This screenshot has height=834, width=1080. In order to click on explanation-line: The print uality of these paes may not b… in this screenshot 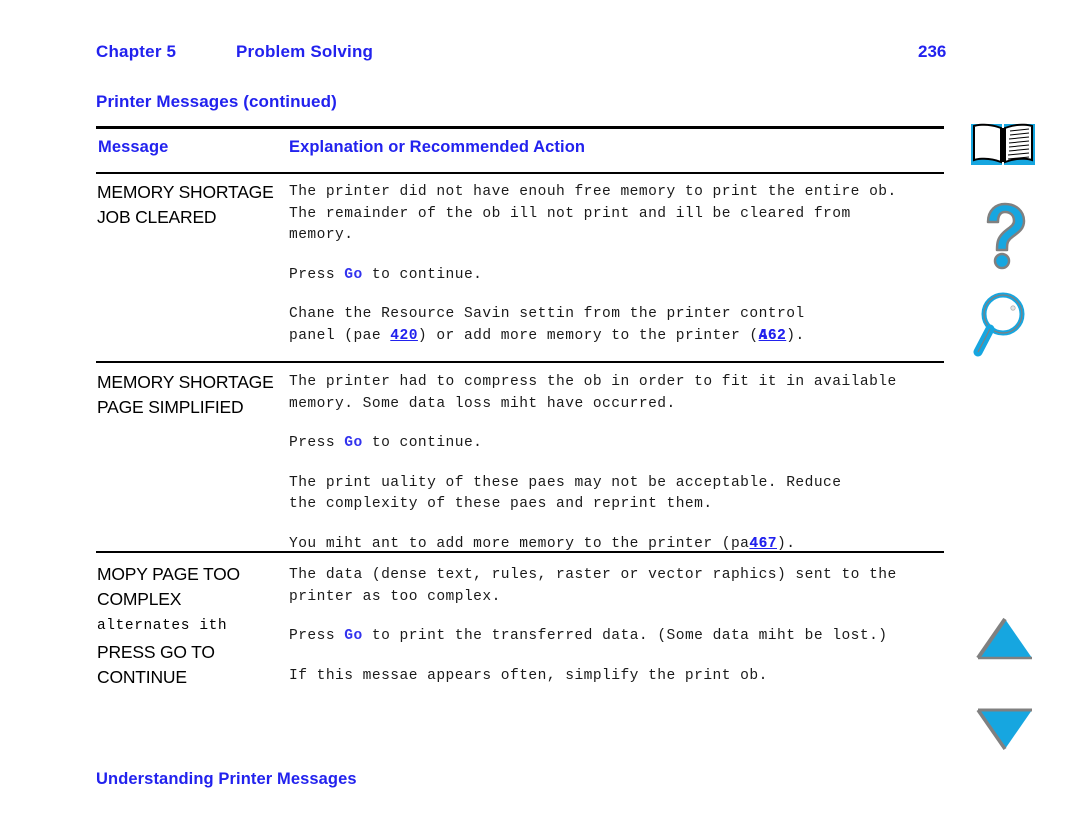, I will do `click(565, 482)`.